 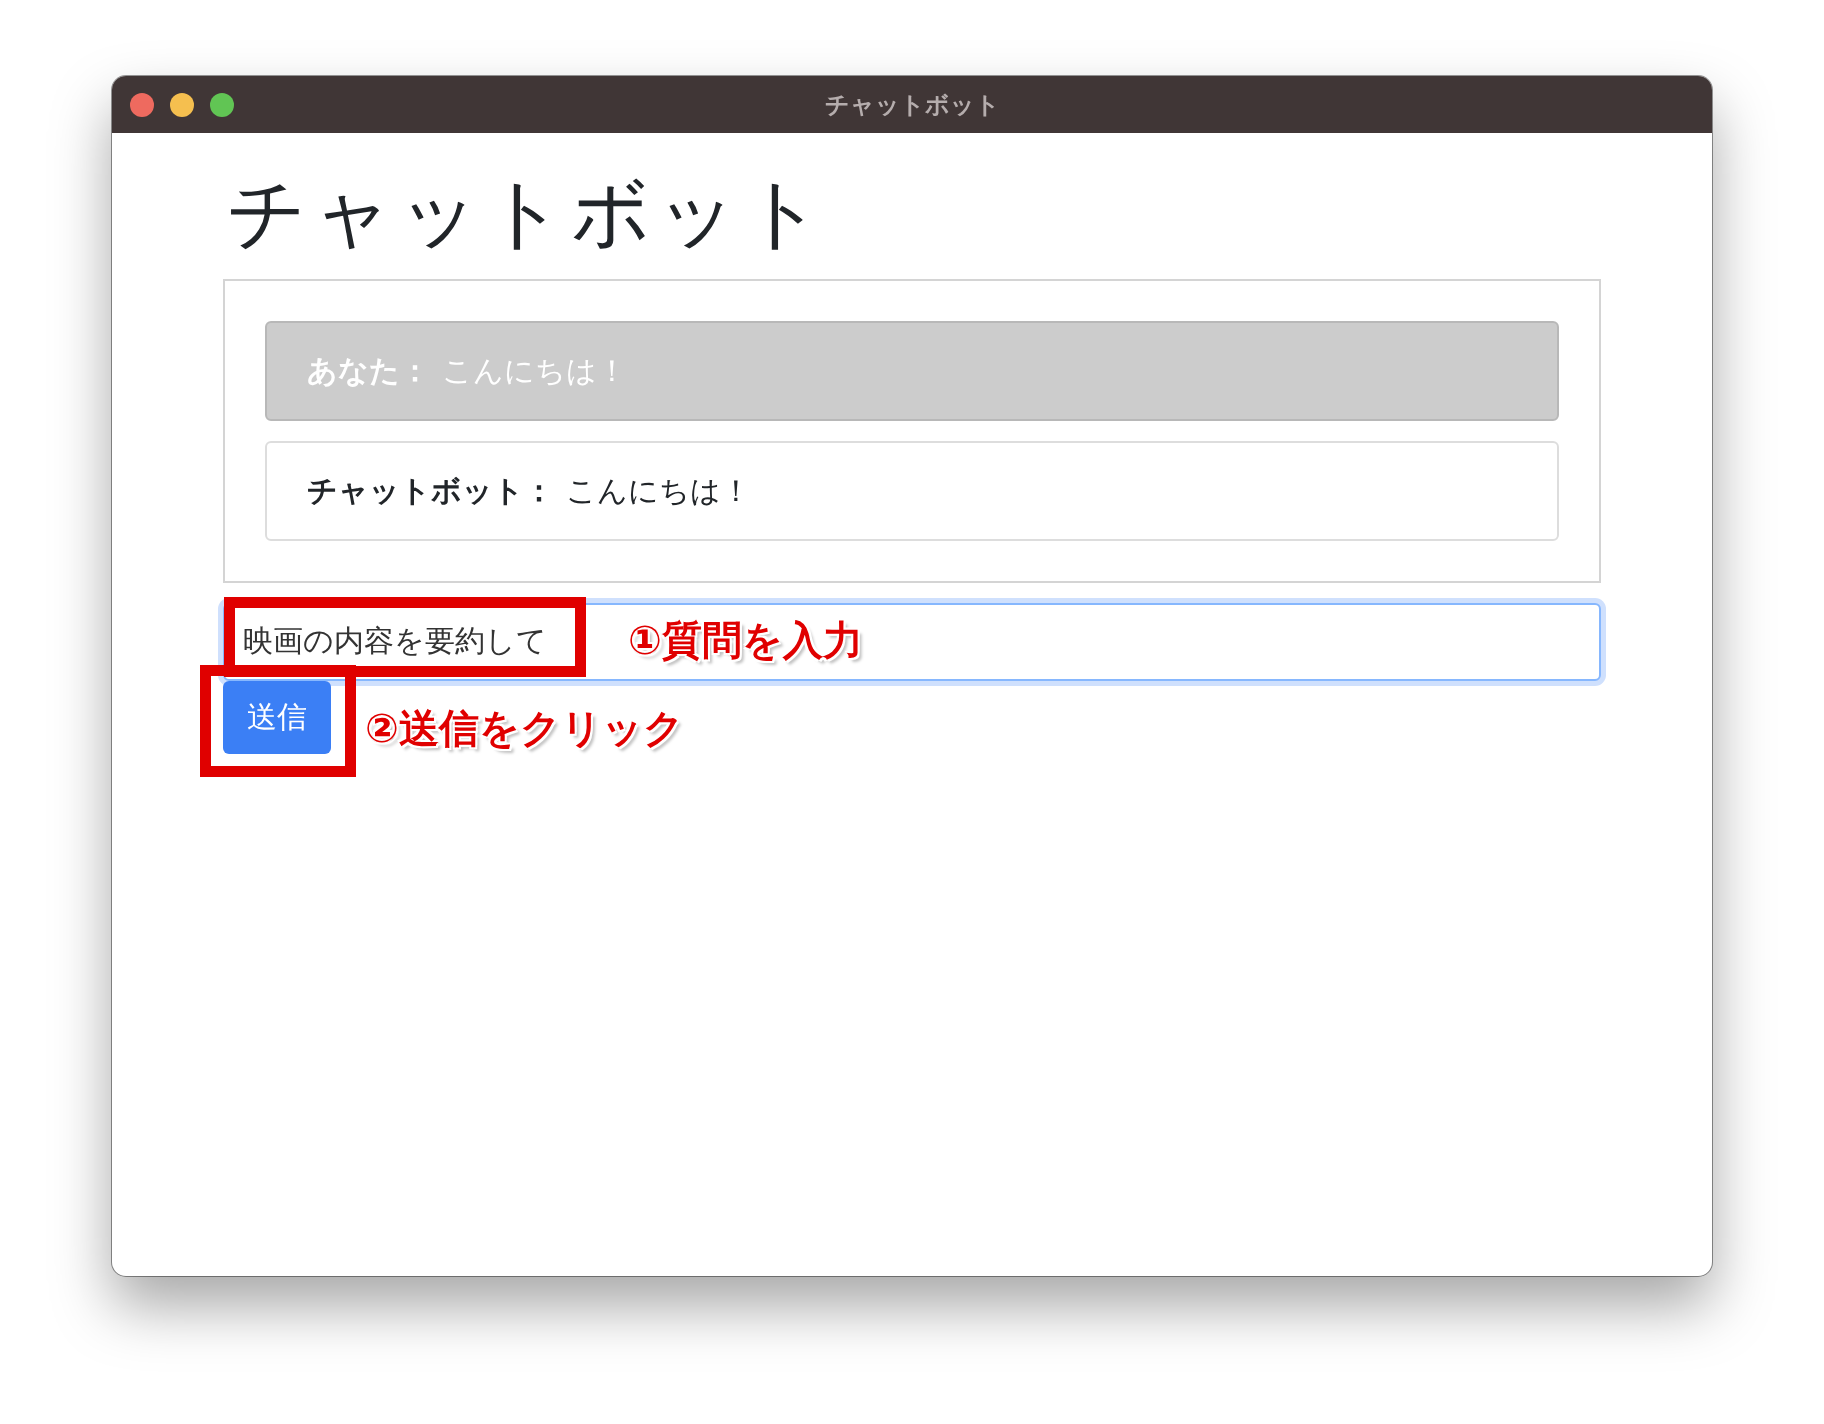 I want to click on page-heading: チャットボット, so click(x=528, y=213).